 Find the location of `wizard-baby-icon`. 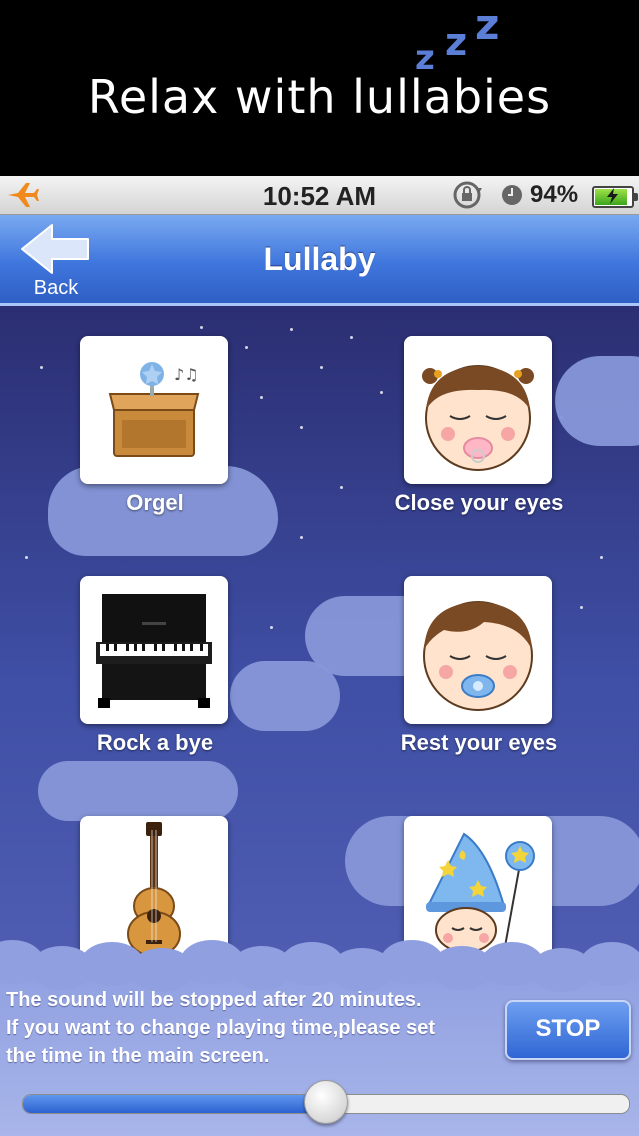

wizard-baby-icon is located at coordinates (480, 892).